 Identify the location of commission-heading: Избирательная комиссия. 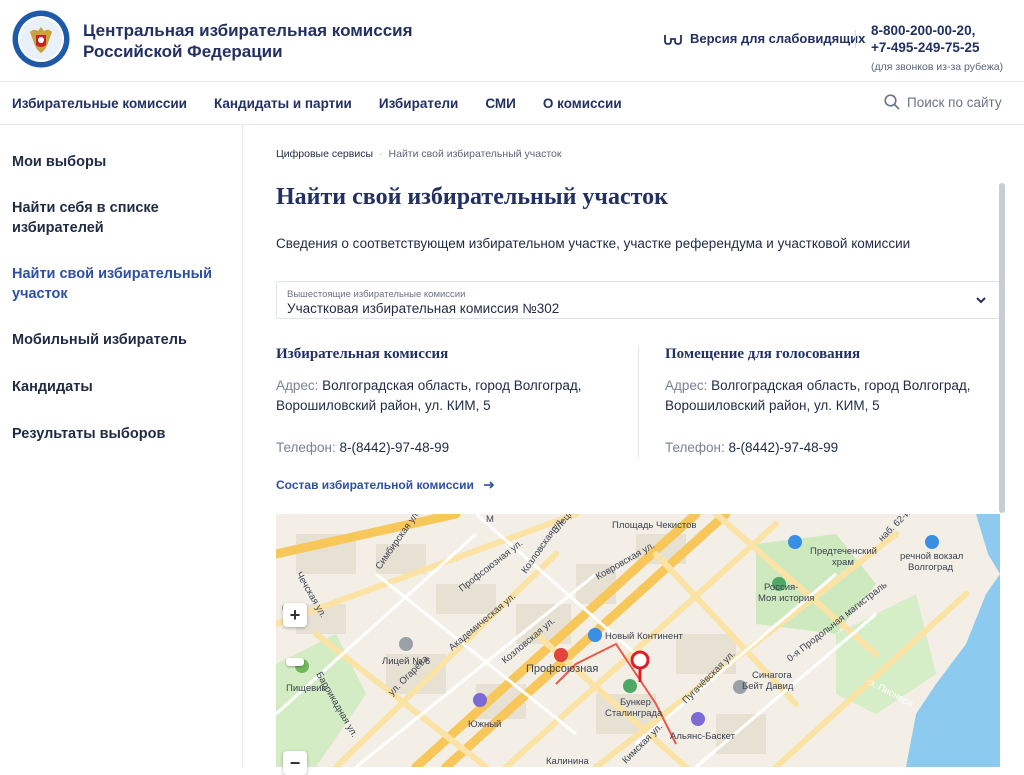
(362, 354).